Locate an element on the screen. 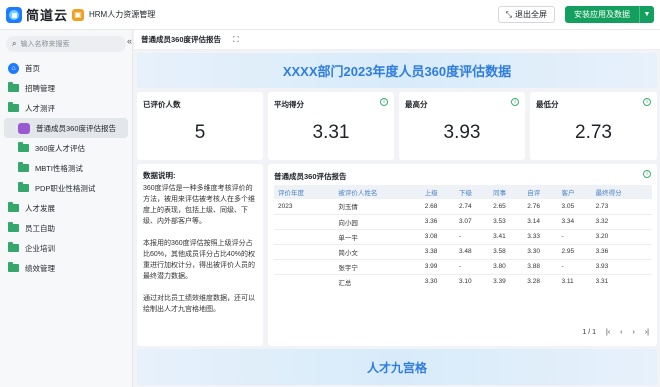  report-icon is located at coordinates (24, 128).